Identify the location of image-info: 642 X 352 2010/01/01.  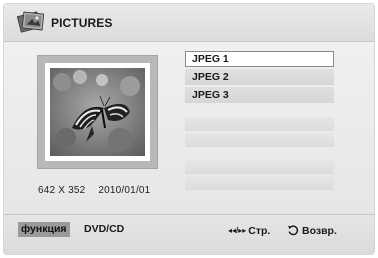
(94, 190).